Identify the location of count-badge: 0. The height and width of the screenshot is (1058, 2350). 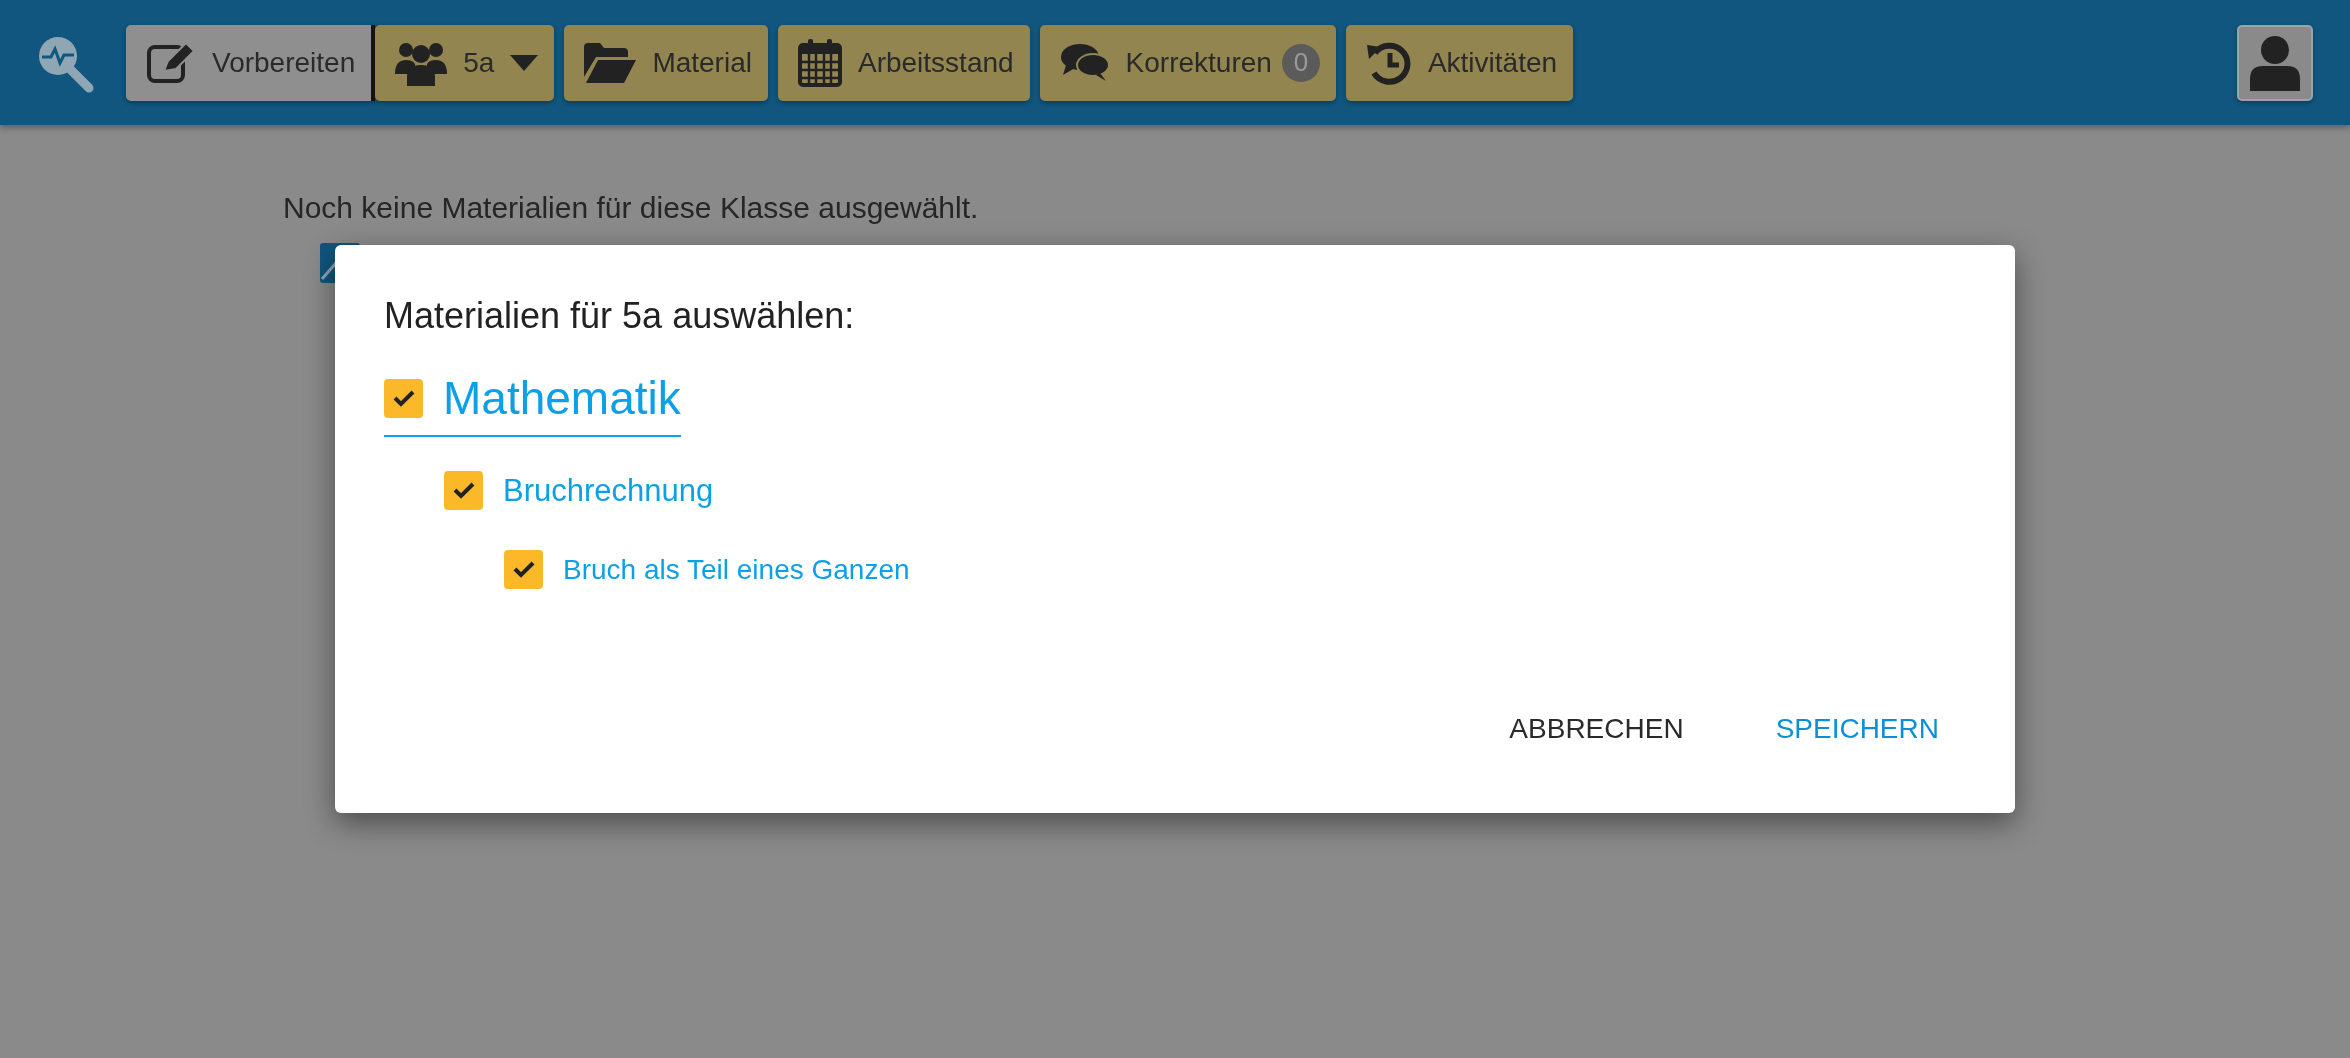
(1300, 62).